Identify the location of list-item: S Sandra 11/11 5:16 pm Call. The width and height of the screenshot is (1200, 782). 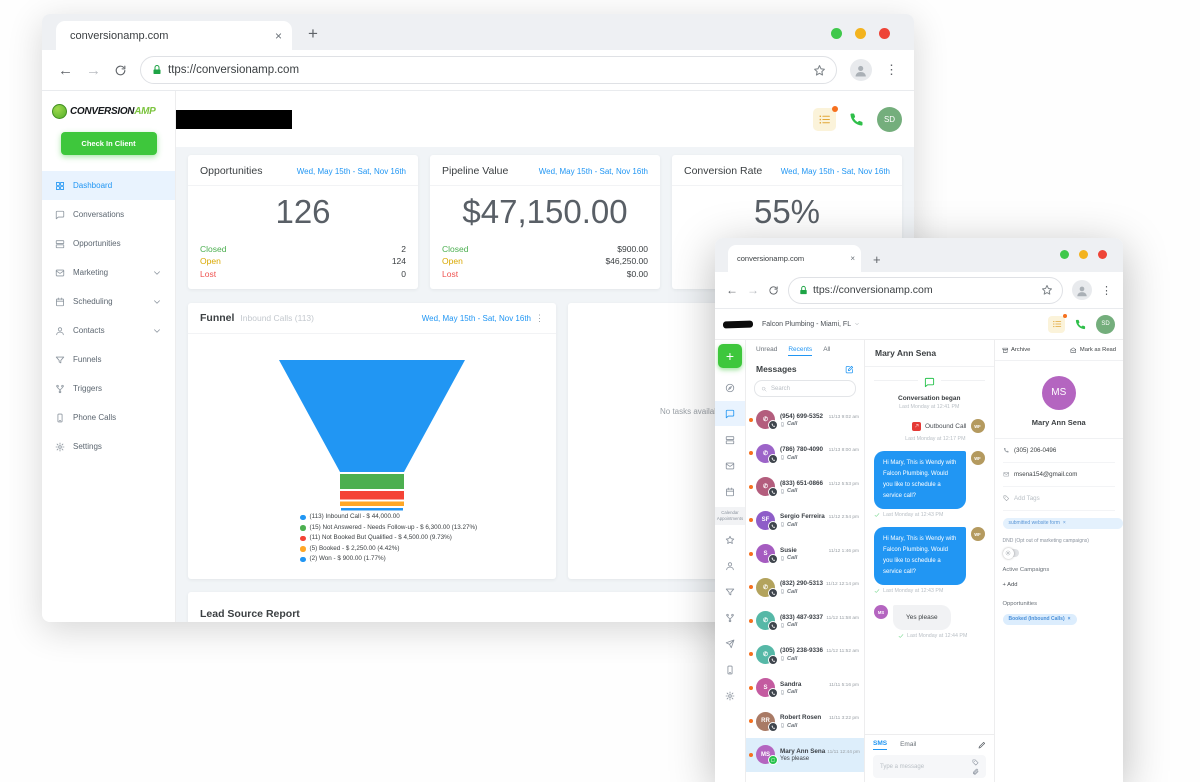
(805, 688).